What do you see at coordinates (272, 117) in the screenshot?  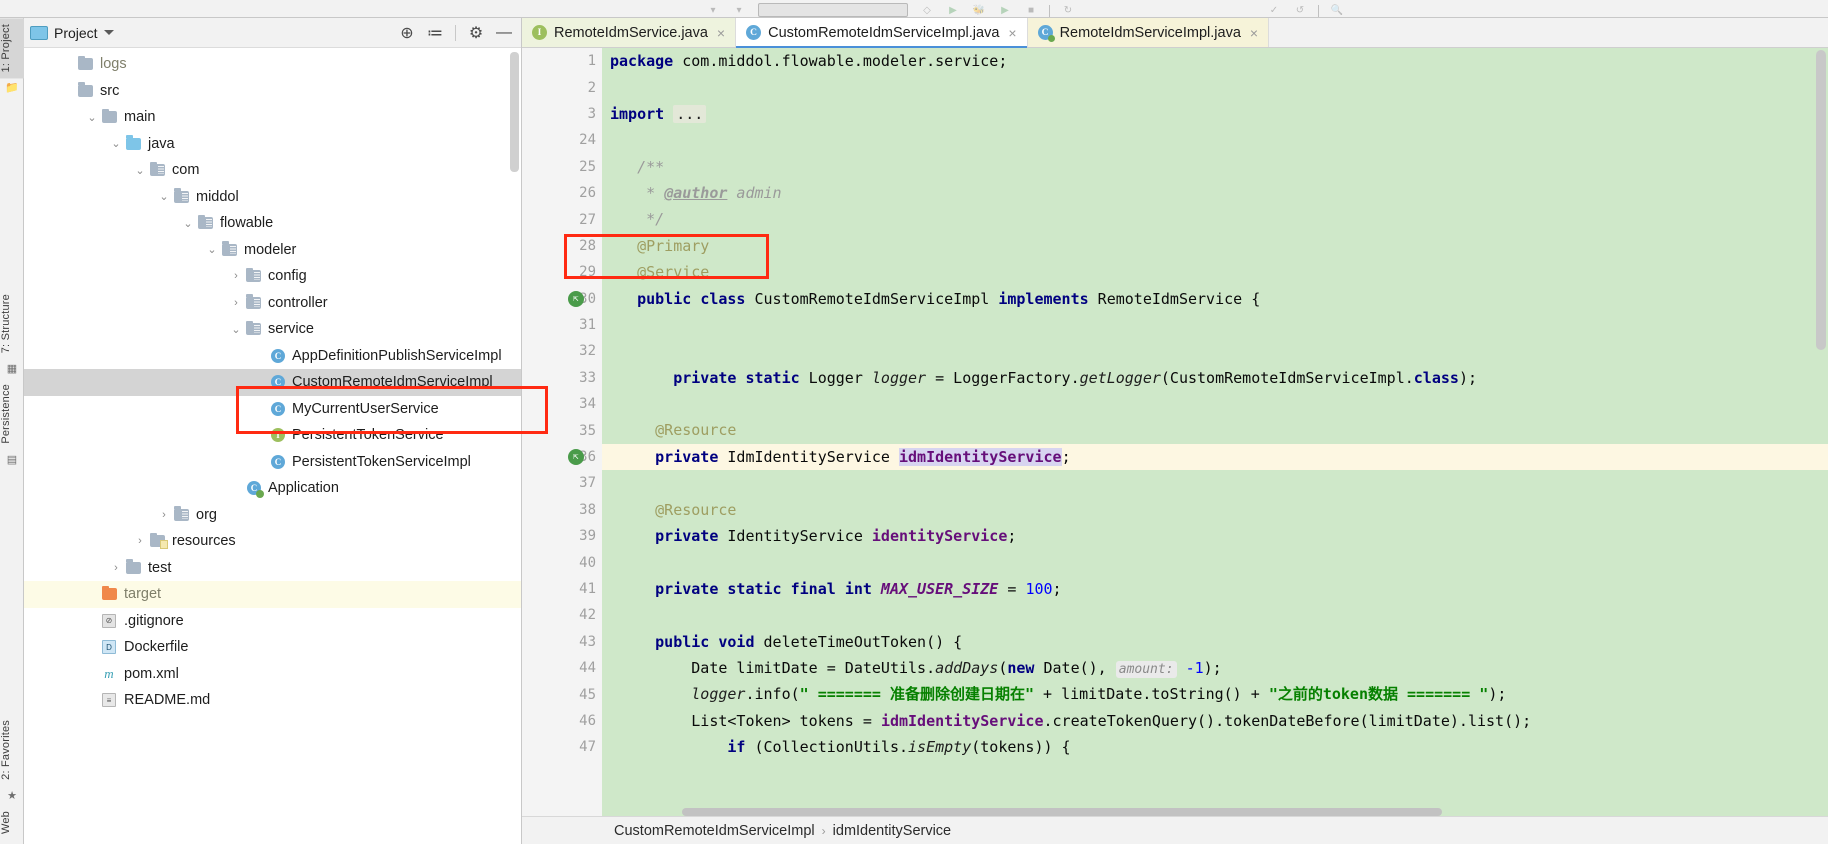 I see `tree-row: ⌄ main` at bounding box center [272, 117].